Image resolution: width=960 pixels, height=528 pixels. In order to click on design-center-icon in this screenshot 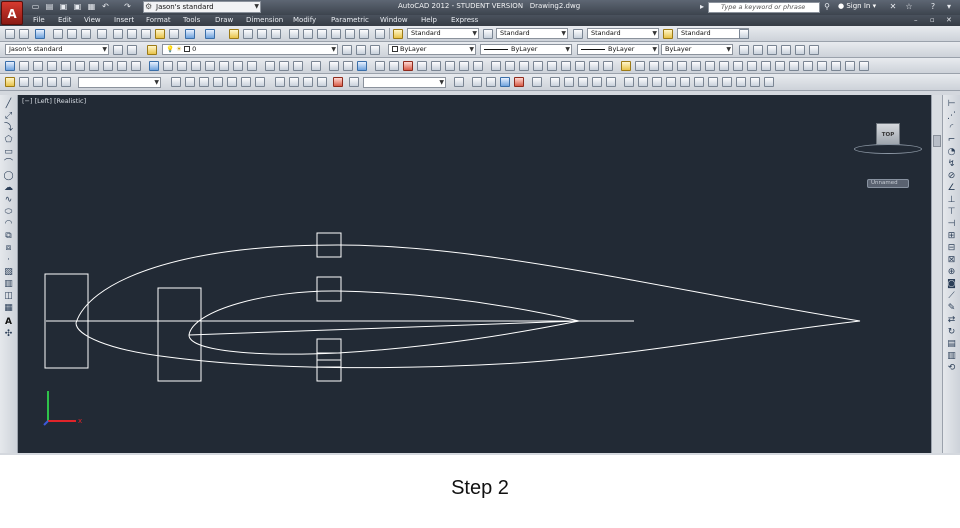, I will do `click(308, 34)`.